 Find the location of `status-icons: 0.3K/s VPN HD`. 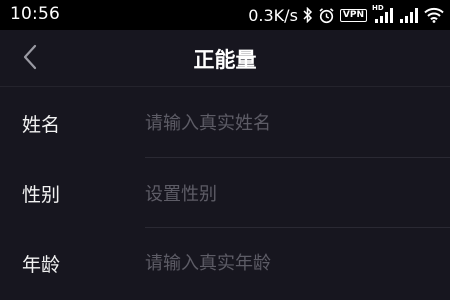

status-icons: 0.3K/s VPN HD is located at coordinates (346, 15).